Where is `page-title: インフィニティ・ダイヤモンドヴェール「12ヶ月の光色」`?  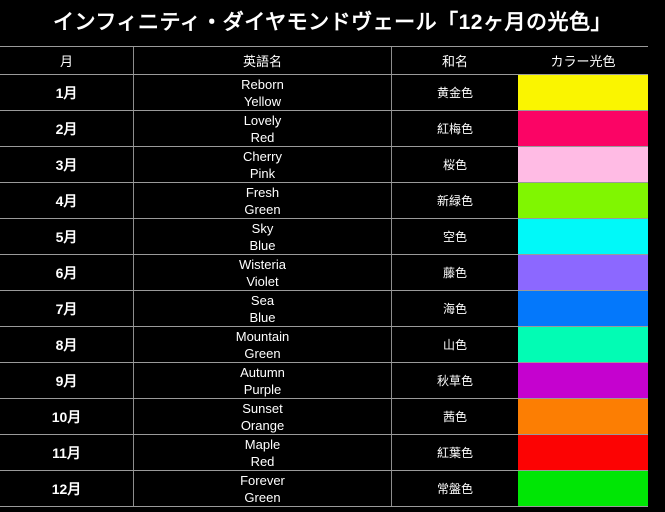
page-title: インフィニティ・ダイヤモンドヴェール「12ヶ月の光色」 is located at coordinates (332, 22).